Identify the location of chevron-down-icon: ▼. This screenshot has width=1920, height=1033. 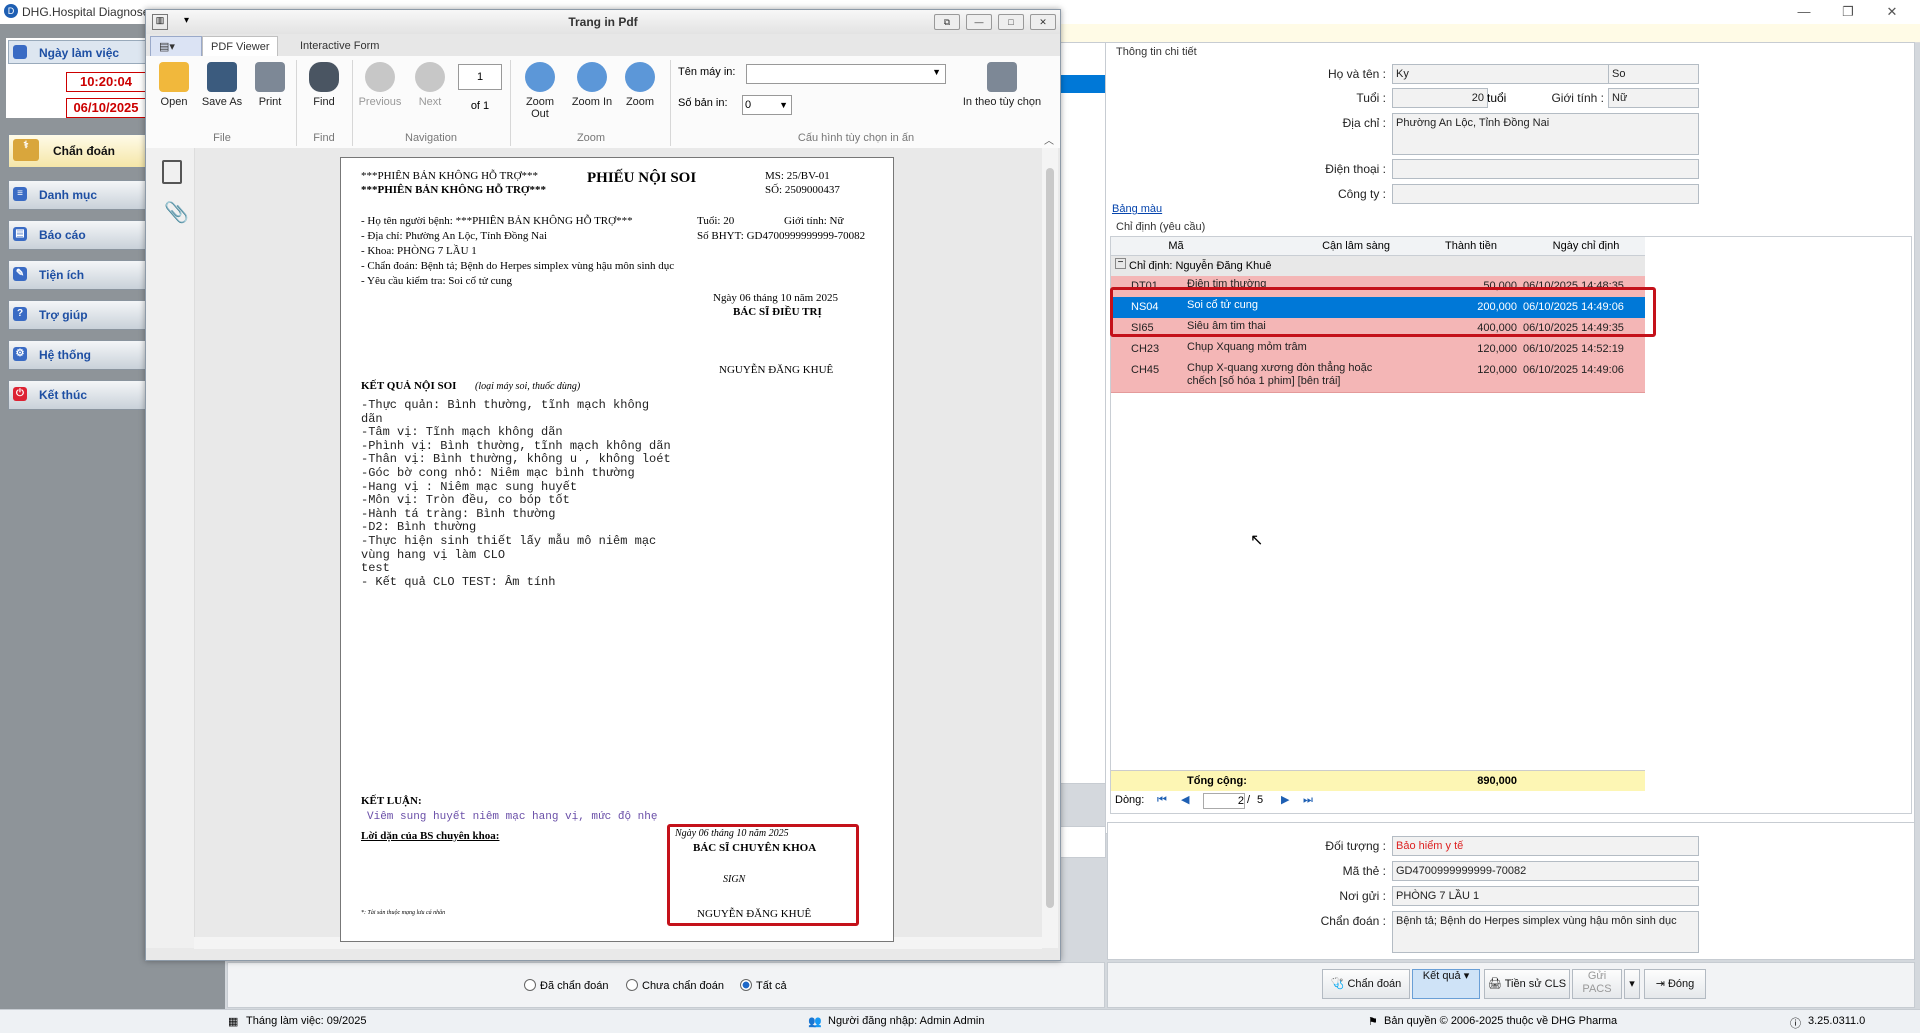
(936, 72).